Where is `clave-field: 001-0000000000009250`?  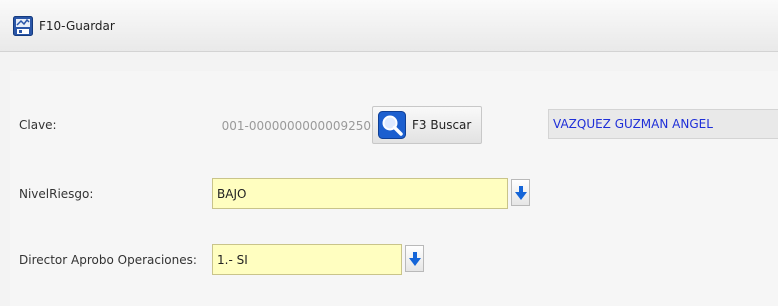
clave-field: 001-0000000000009250 is located at coordinates (292, 125).